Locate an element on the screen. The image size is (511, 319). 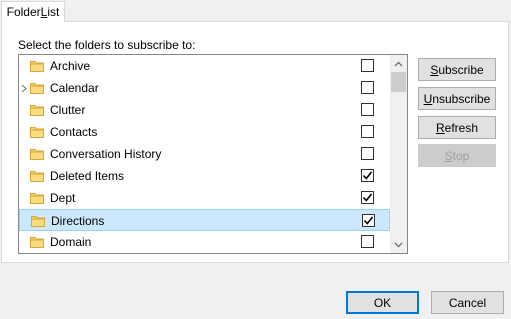
ok-button: OK is located at coordinates (382, 302).